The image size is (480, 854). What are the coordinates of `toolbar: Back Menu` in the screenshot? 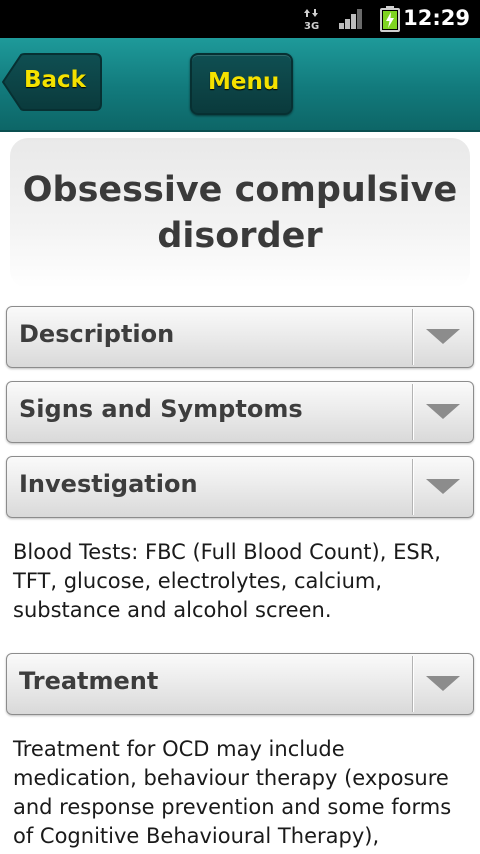 It's located at (240, 85).